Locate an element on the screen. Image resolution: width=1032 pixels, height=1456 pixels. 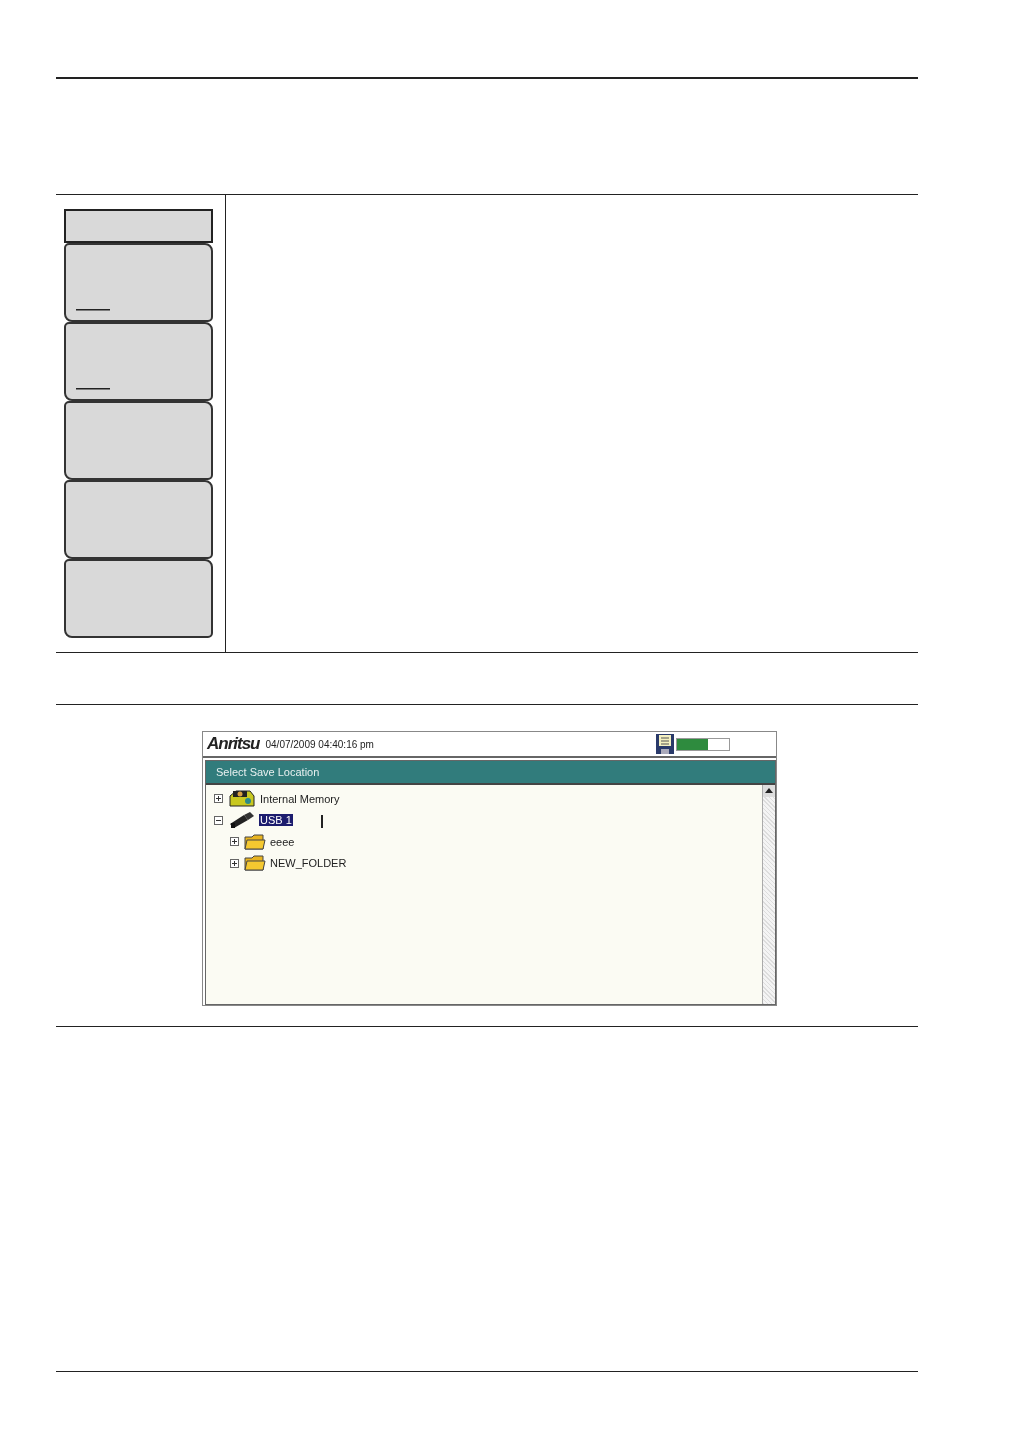
usb-drive-icon is located at coordinates (242, 820).